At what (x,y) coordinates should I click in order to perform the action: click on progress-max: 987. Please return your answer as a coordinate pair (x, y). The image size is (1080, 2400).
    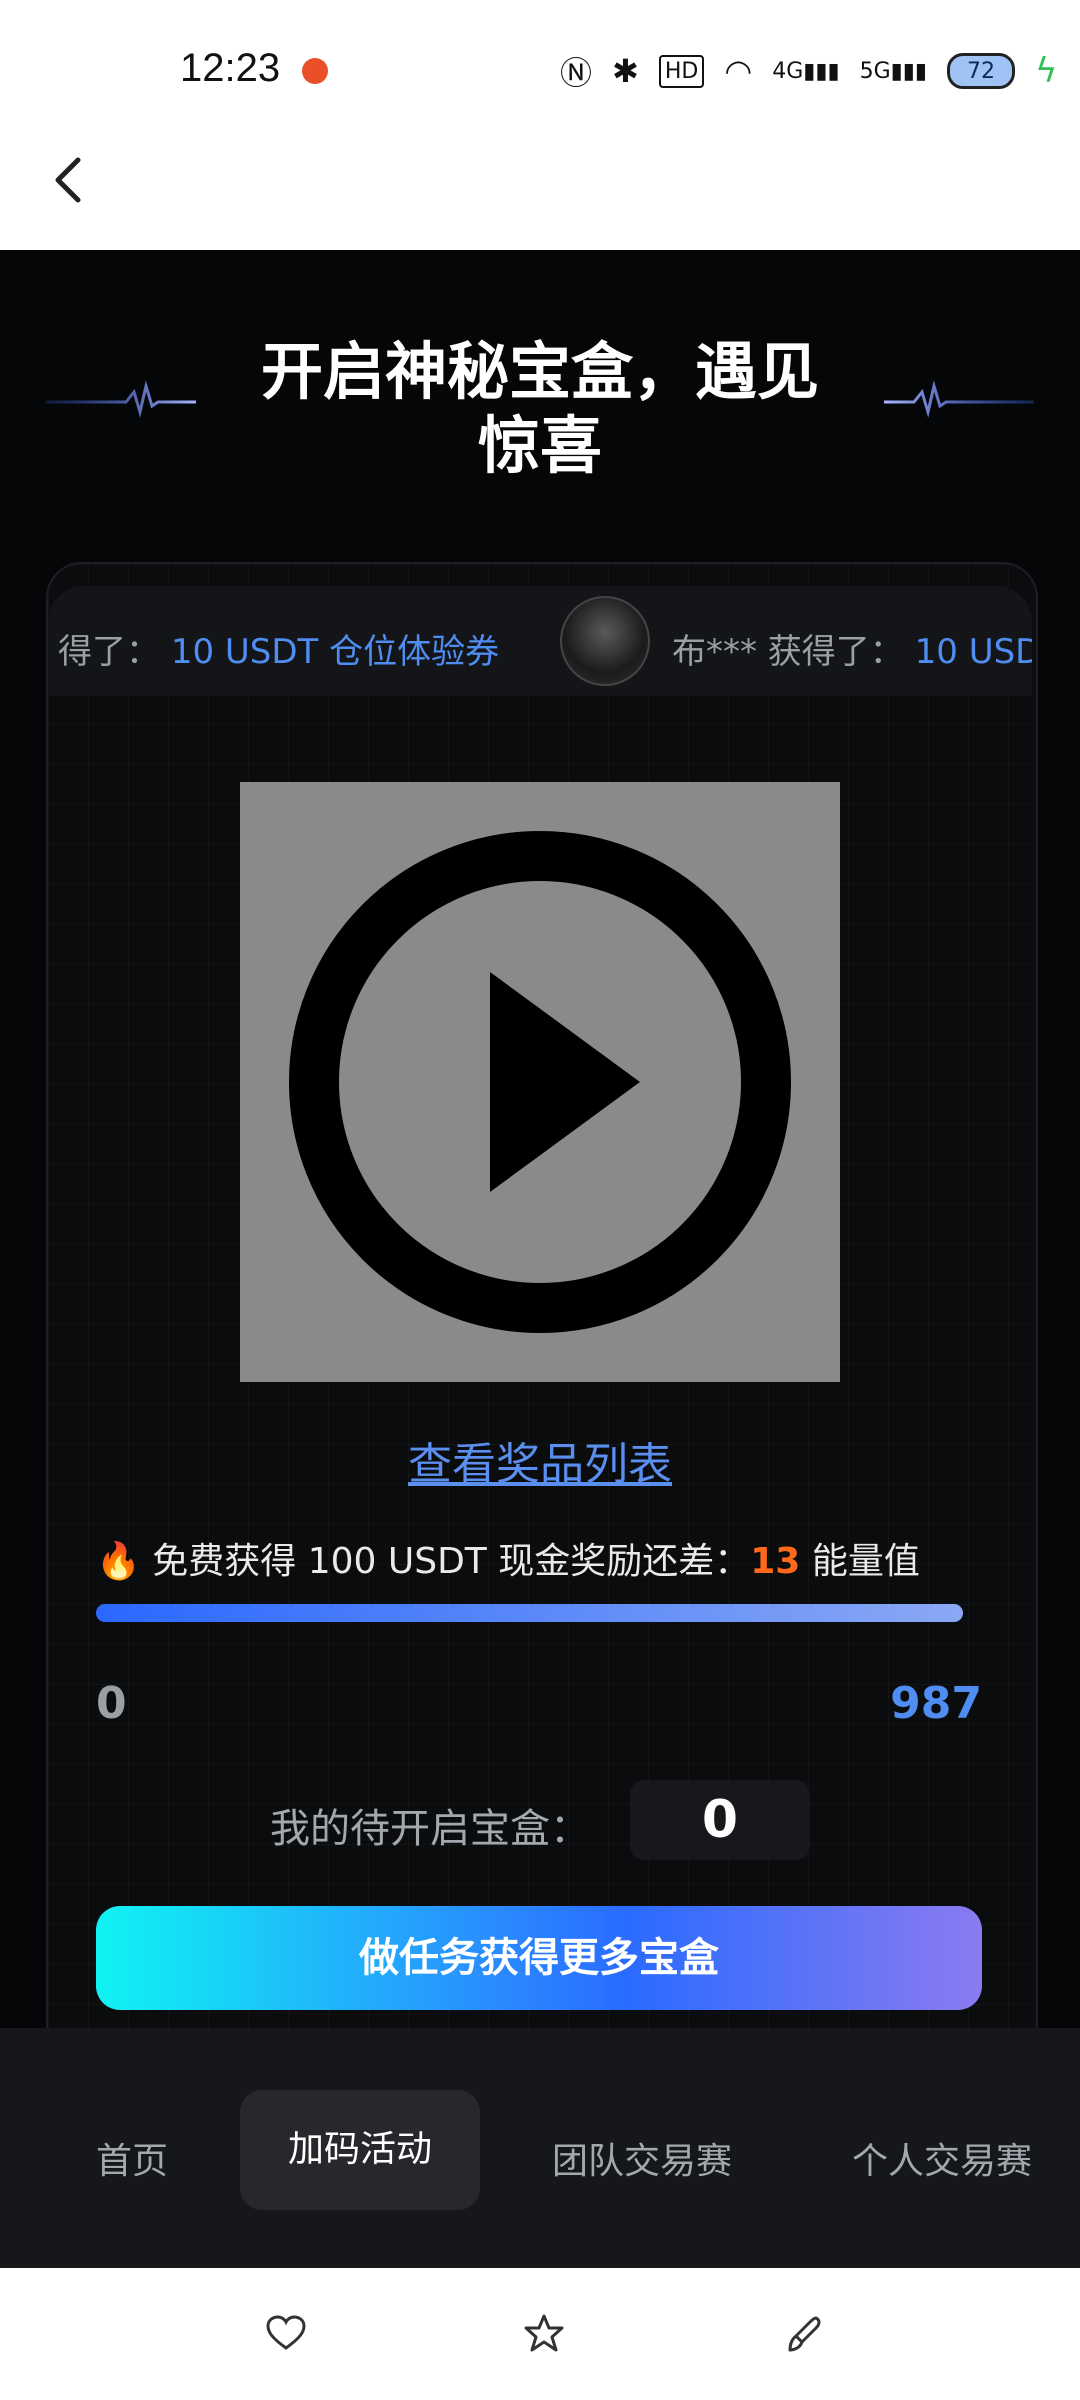
    Looking at the image, I should click on (936, 1703).